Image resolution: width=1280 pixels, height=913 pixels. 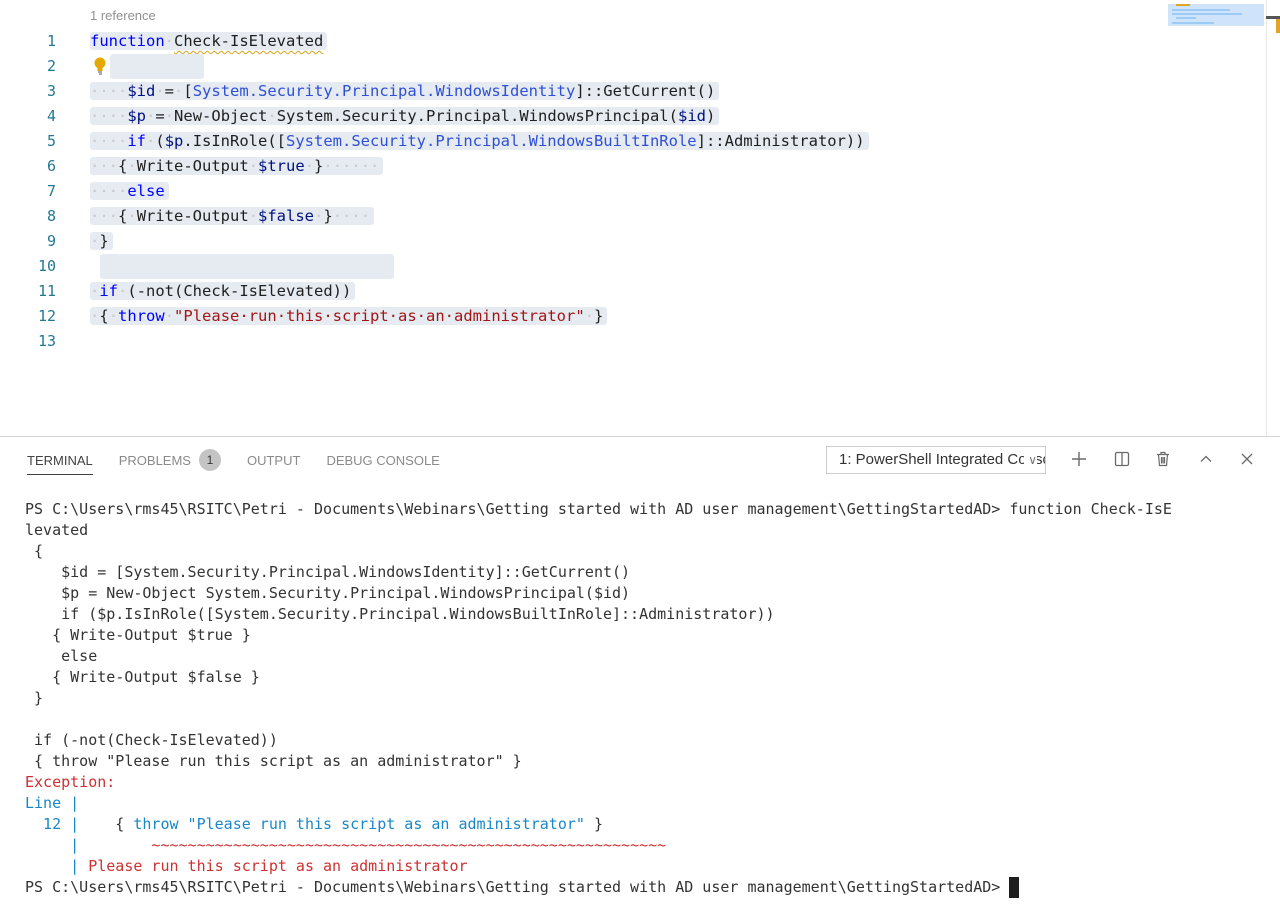 I want to click on chevron-up-icon, so click(x=1206, y=458).